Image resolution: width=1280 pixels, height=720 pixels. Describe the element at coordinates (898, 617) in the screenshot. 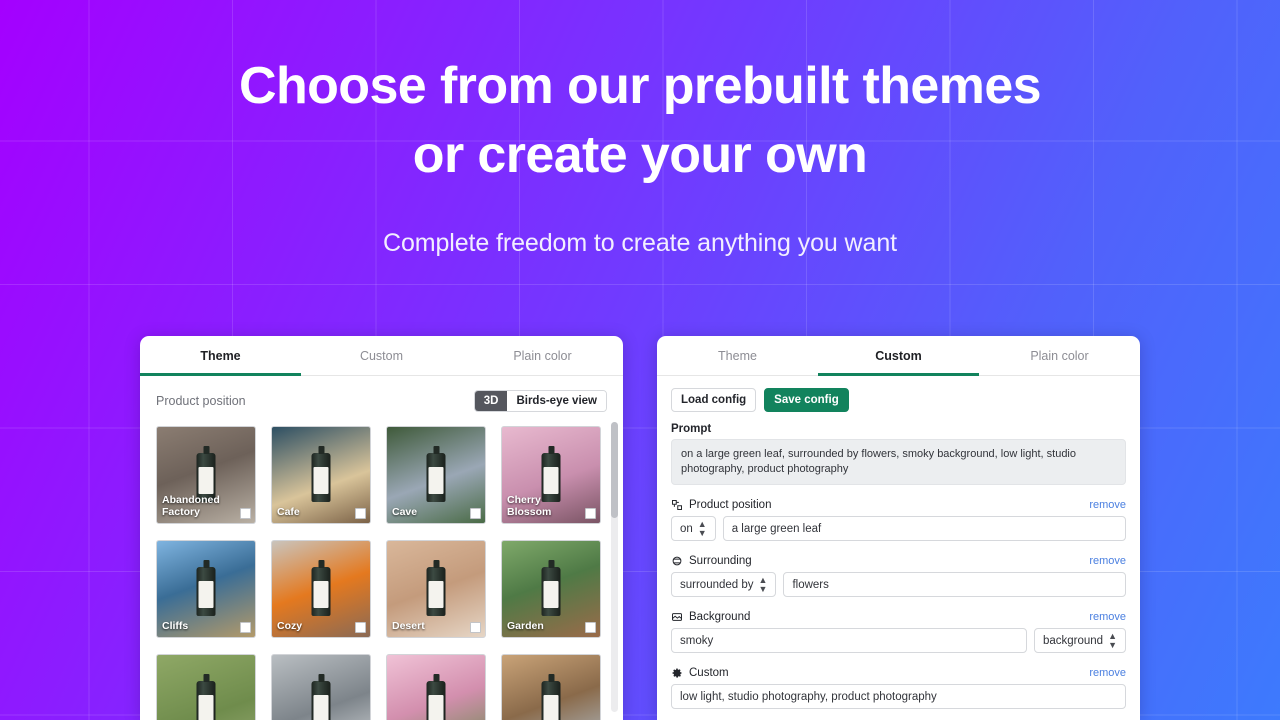

I see `custom-section-header: Background remove` at that location.